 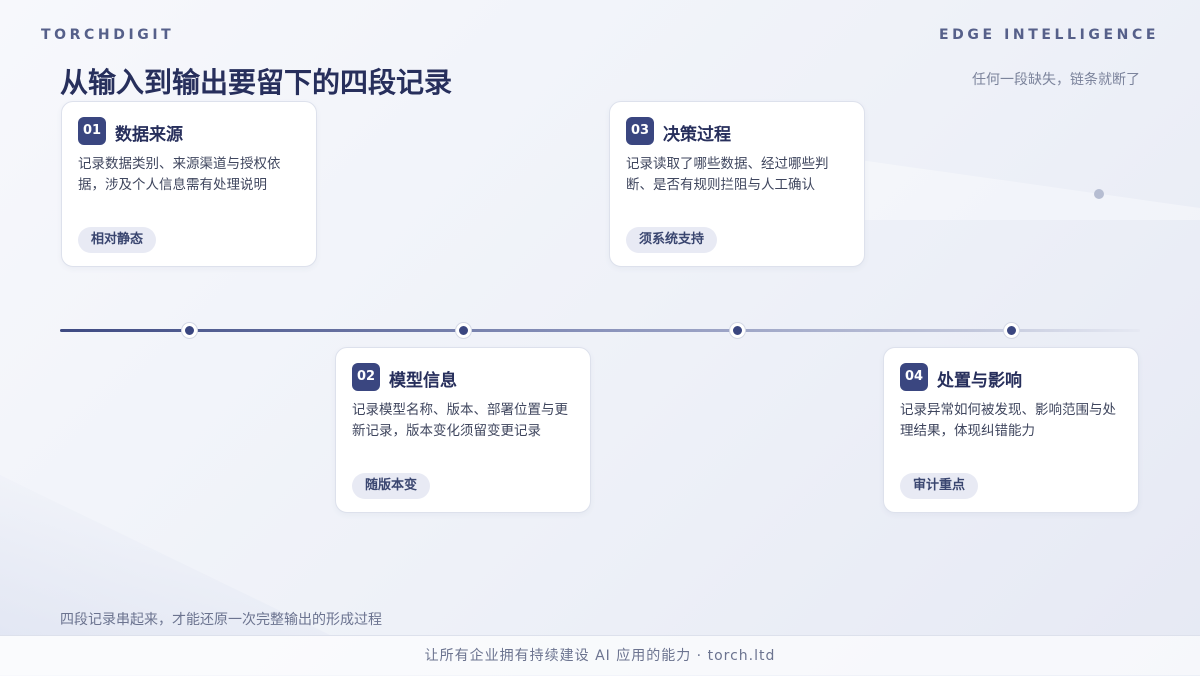 I want to click on card-title: 处置与影响, so click(x=979, y=381).